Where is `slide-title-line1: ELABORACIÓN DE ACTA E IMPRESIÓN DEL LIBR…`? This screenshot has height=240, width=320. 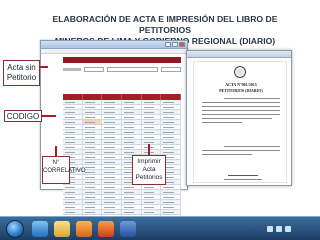
slide-title-line1: ELABORACIÓN DE ACTA E IMPRESIÓN DEL LIBR… is located at coordinates (165, 24).